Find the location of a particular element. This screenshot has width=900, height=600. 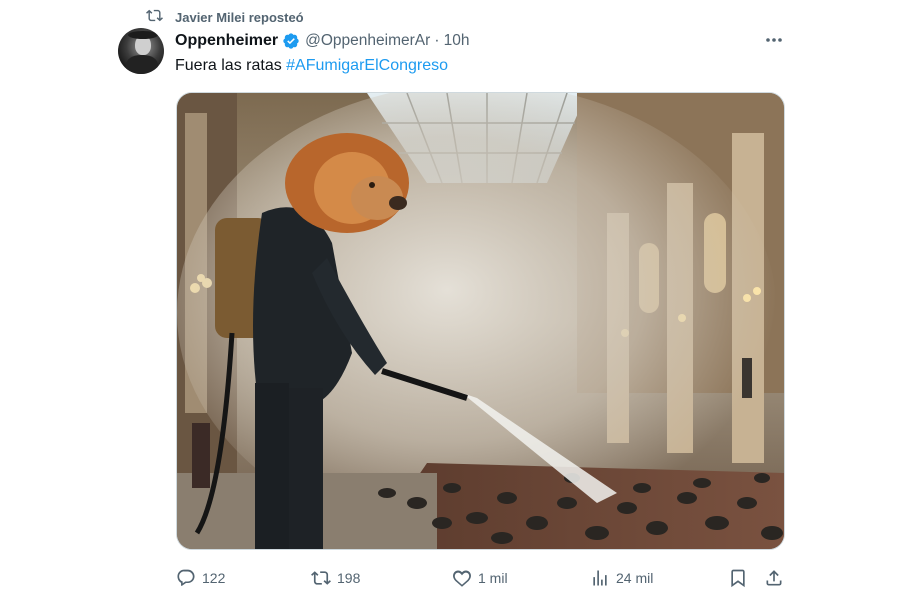

tweet-header: Oppenheimer @OppenheimerAr · 10h is located at coordinates (322, 41).